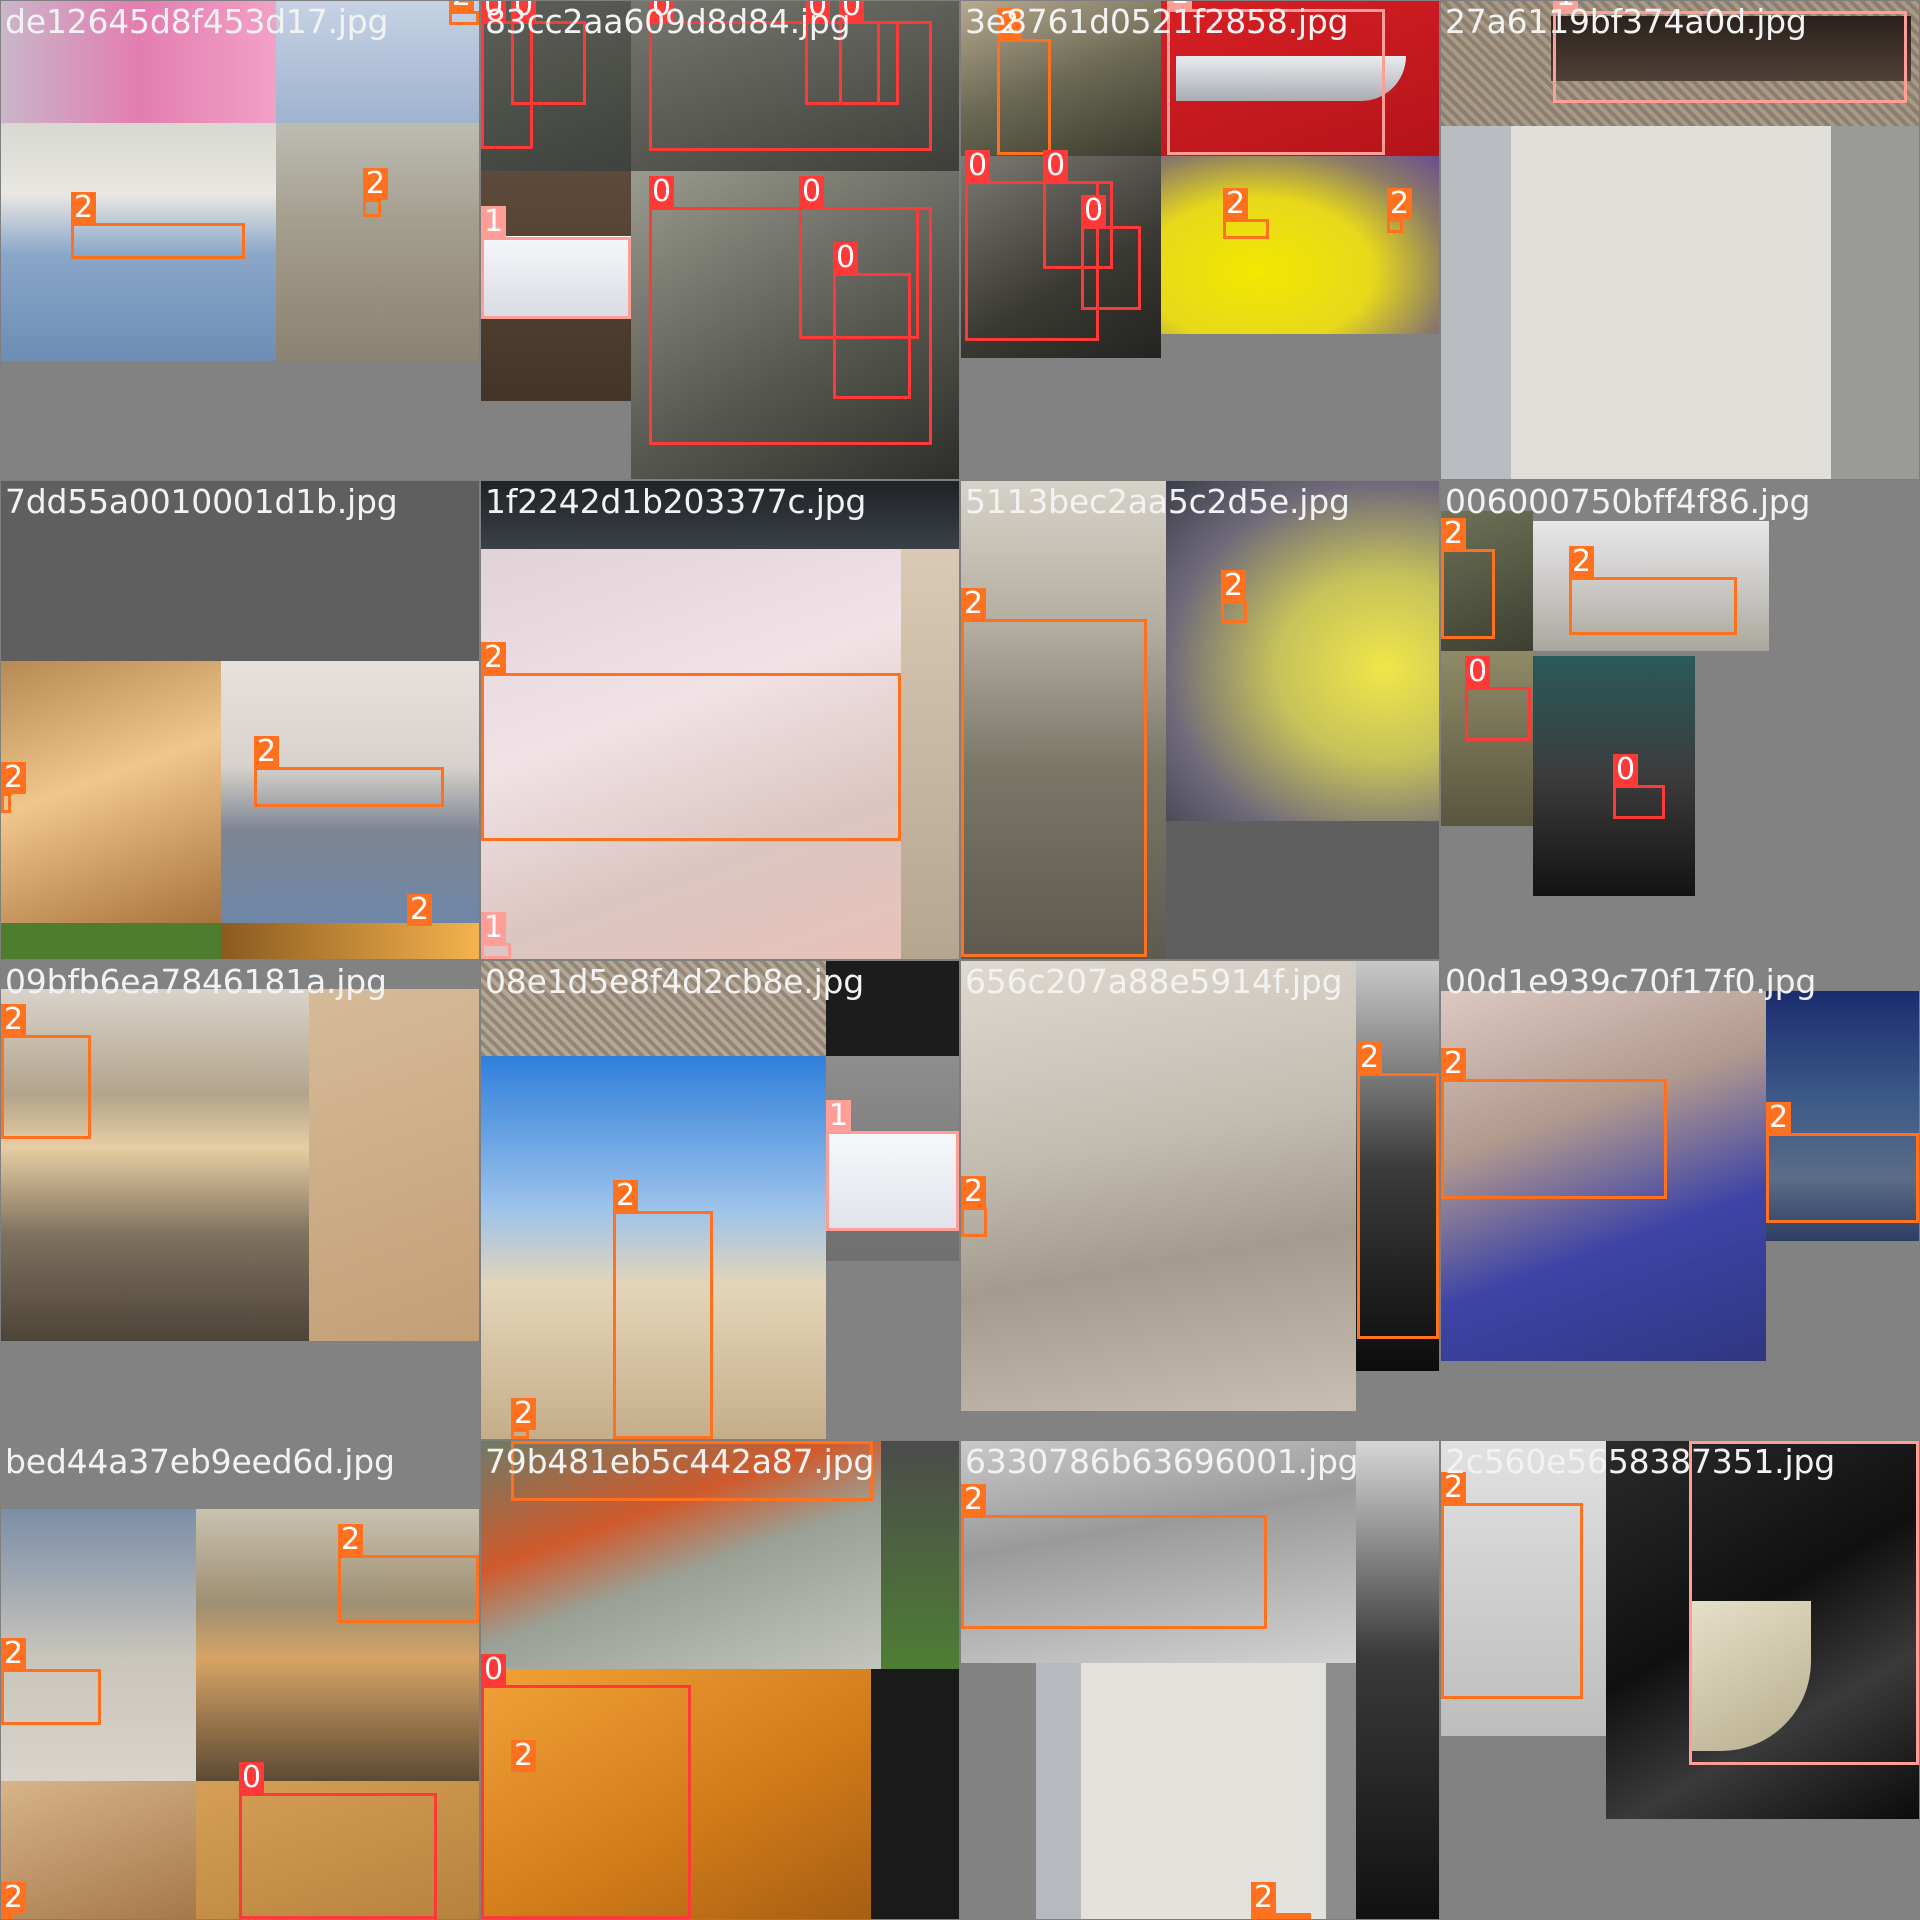  Describe the element at coordinates (668, 21) in the screenshot. I see `image-filename: 83cc2aa609d8d84.jpg` at that location.